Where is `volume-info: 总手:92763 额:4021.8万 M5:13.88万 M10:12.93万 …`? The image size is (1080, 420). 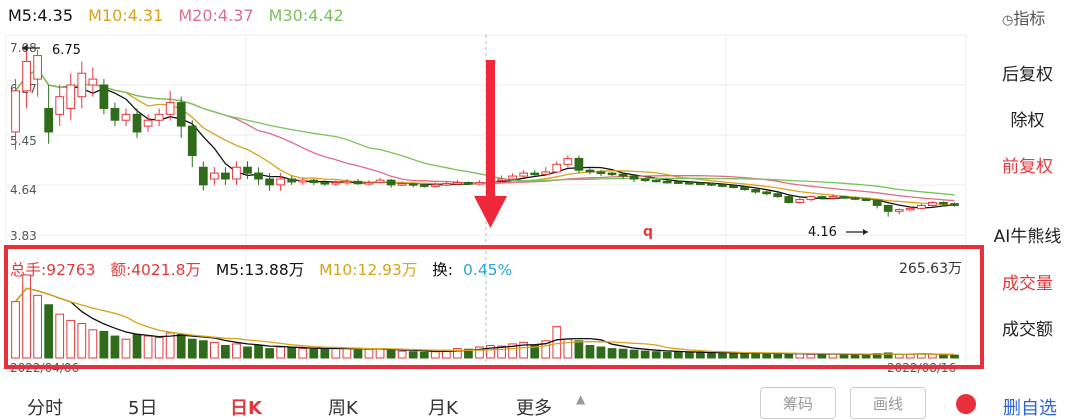 volume-info: 总手:92763 额:4021.8万 M5:13.88万 M10:12.93万 … is located at coordinates (271, 269).